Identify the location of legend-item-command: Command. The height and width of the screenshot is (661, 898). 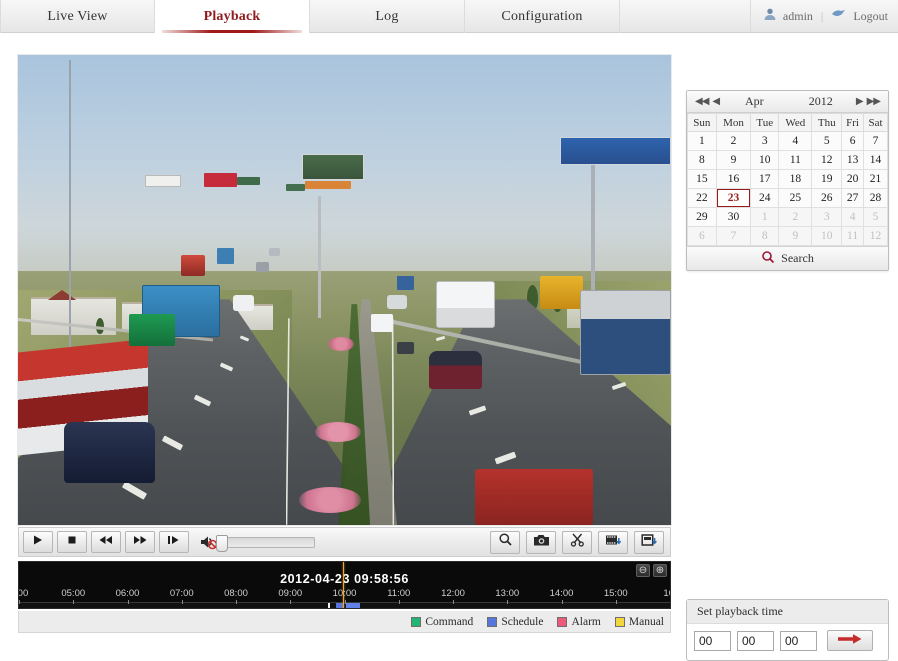
(442, 622).